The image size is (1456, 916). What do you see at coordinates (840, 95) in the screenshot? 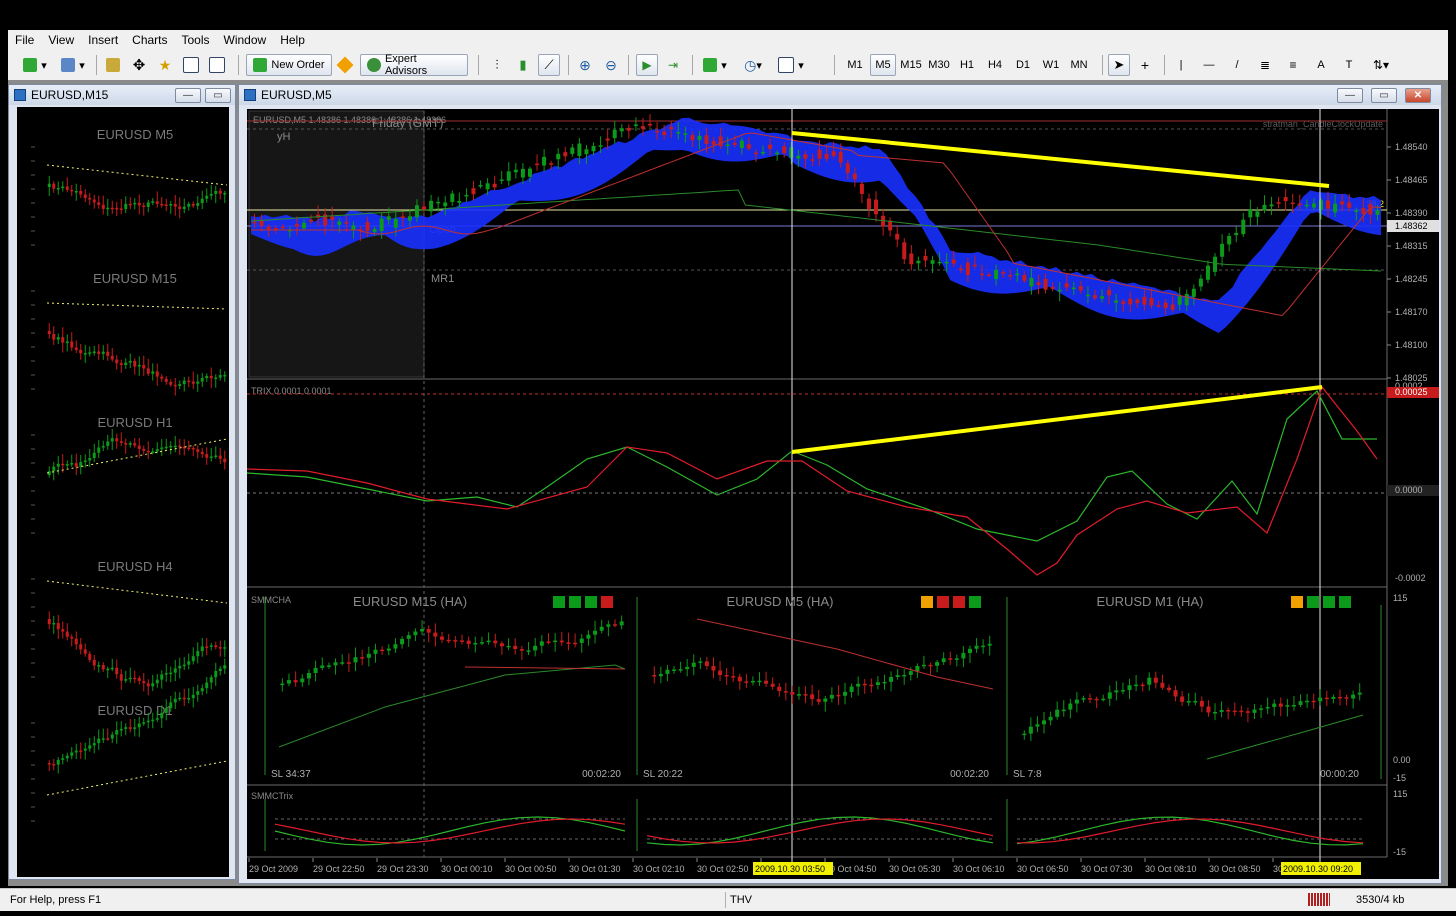
I see `main-window-titlebar: EURUSD,M5 — ▭ ✕` at bounding box center [840, 95].